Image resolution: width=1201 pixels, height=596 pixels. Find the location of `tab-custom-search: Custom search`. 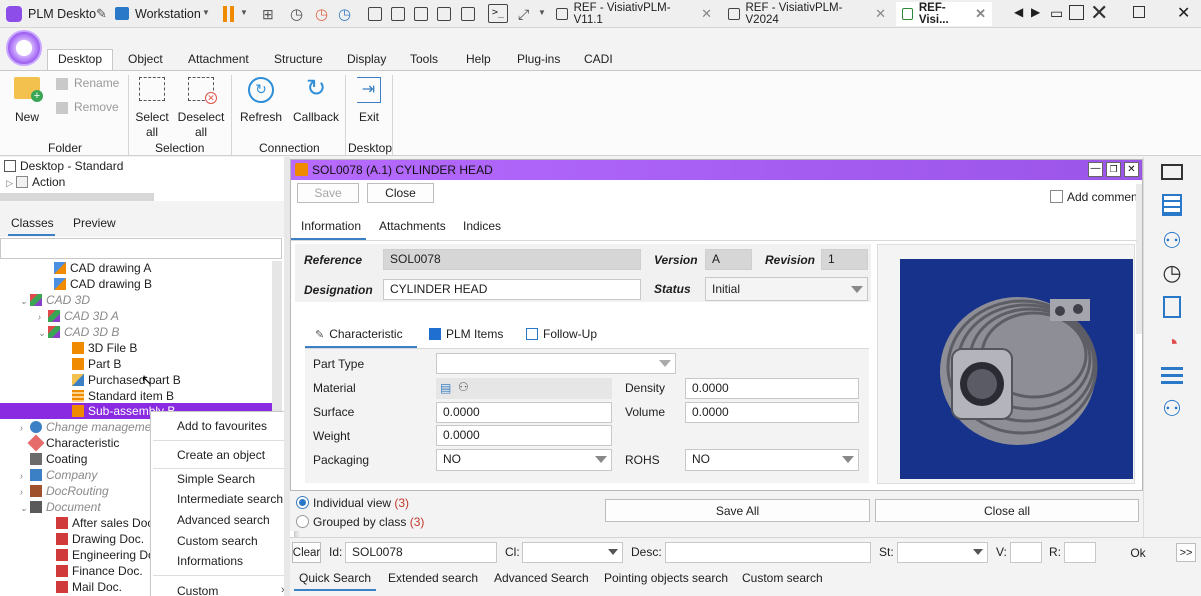

tab-custom-search: Custom search is located at coordinates (782, 578).